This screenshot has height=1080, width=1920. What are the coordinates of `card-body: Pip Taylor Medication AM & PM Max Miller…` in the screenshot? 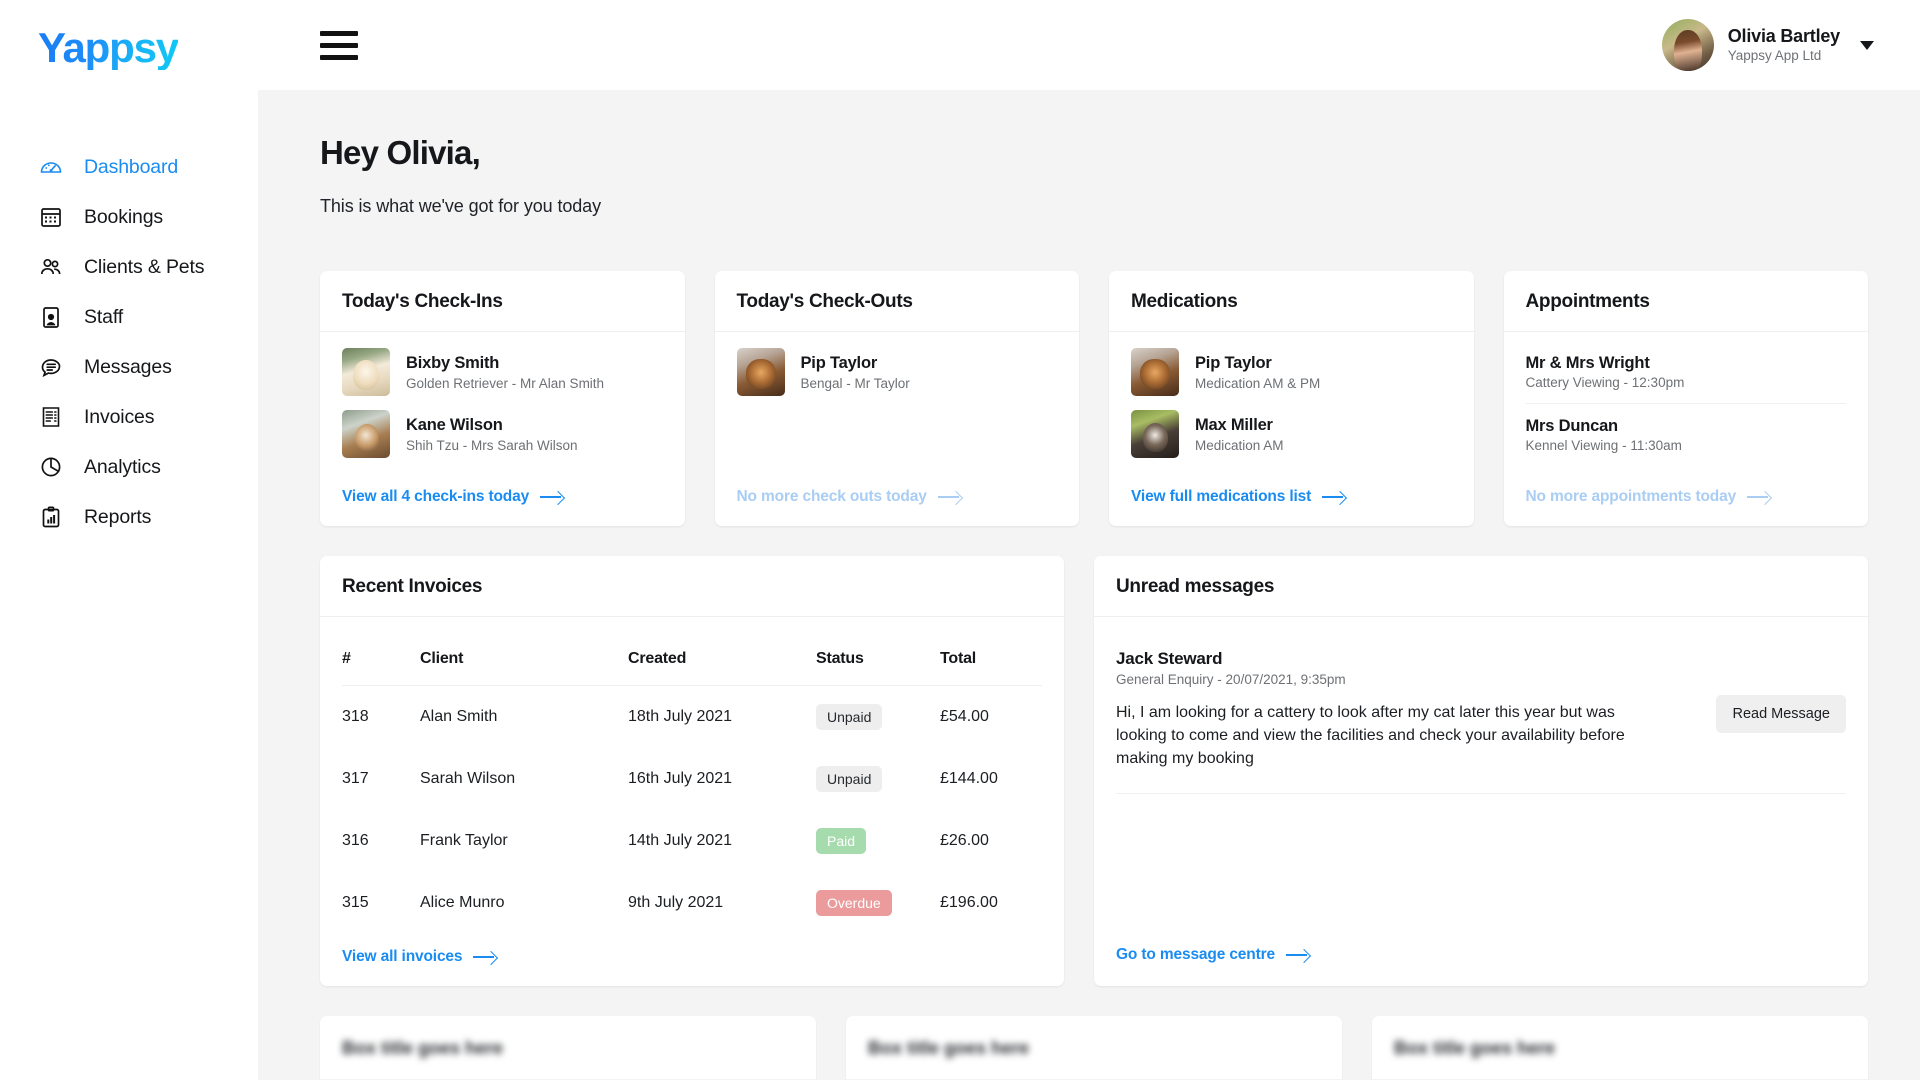 It's located at (1291, 410).